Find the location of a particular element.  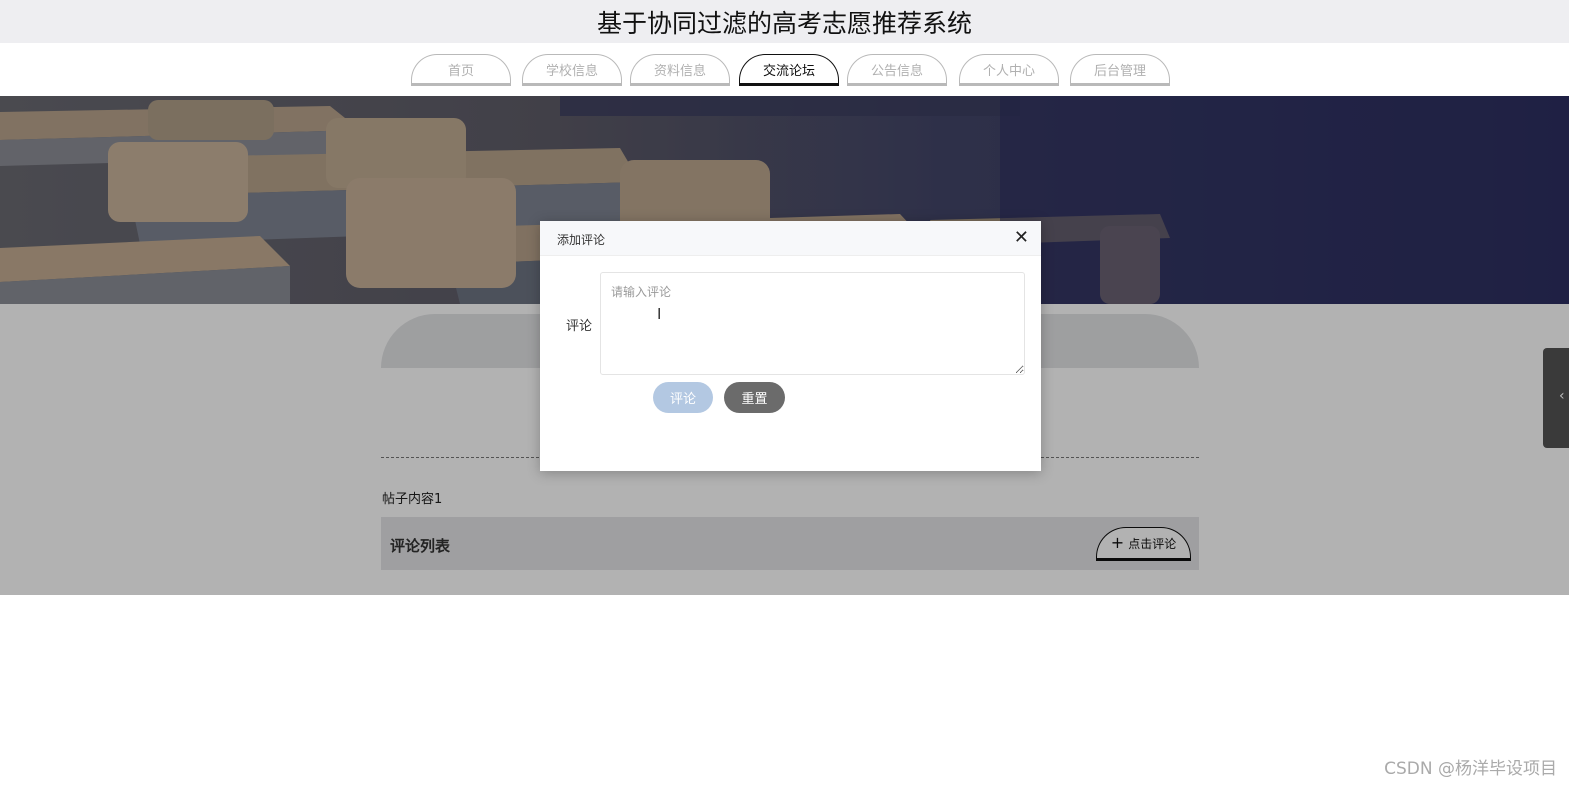

nav-item-announcements: 公告信息 is located at coordinates (897, 70).